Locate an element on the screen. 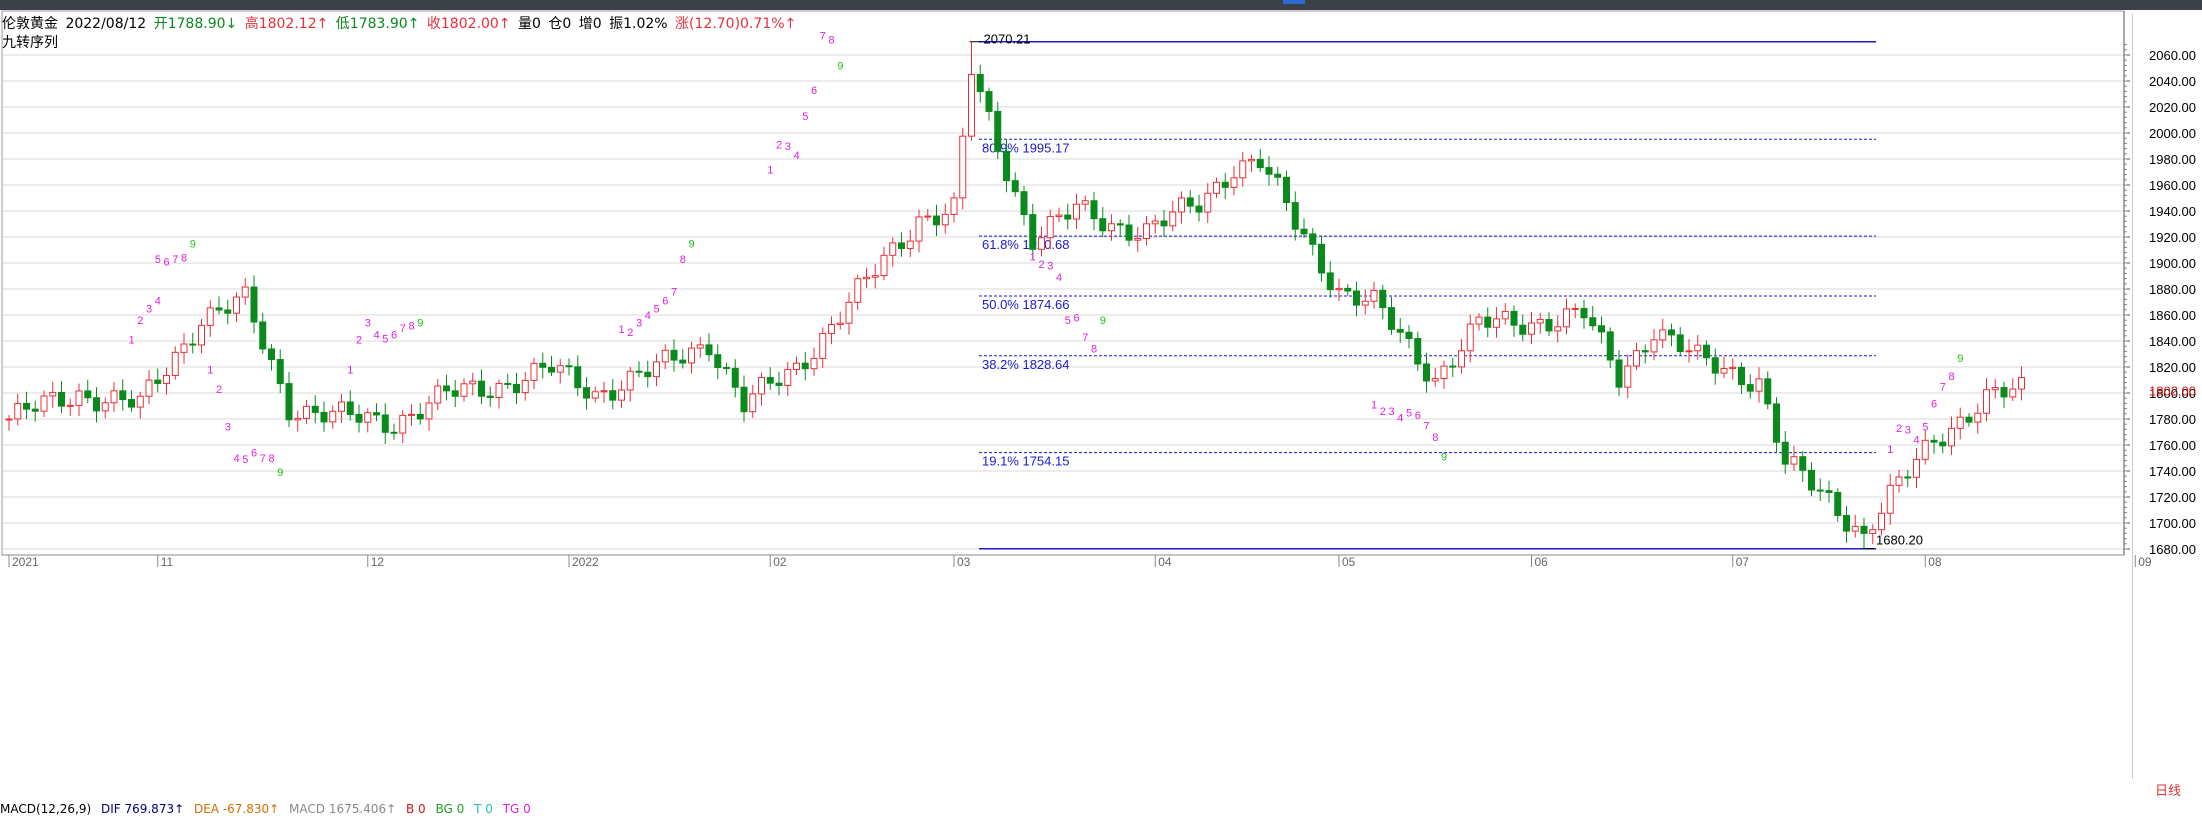 Image resolution: width=2202 pixels, height=816 pixels. td-count-label: 6 is located at coordinates (1418, 416).